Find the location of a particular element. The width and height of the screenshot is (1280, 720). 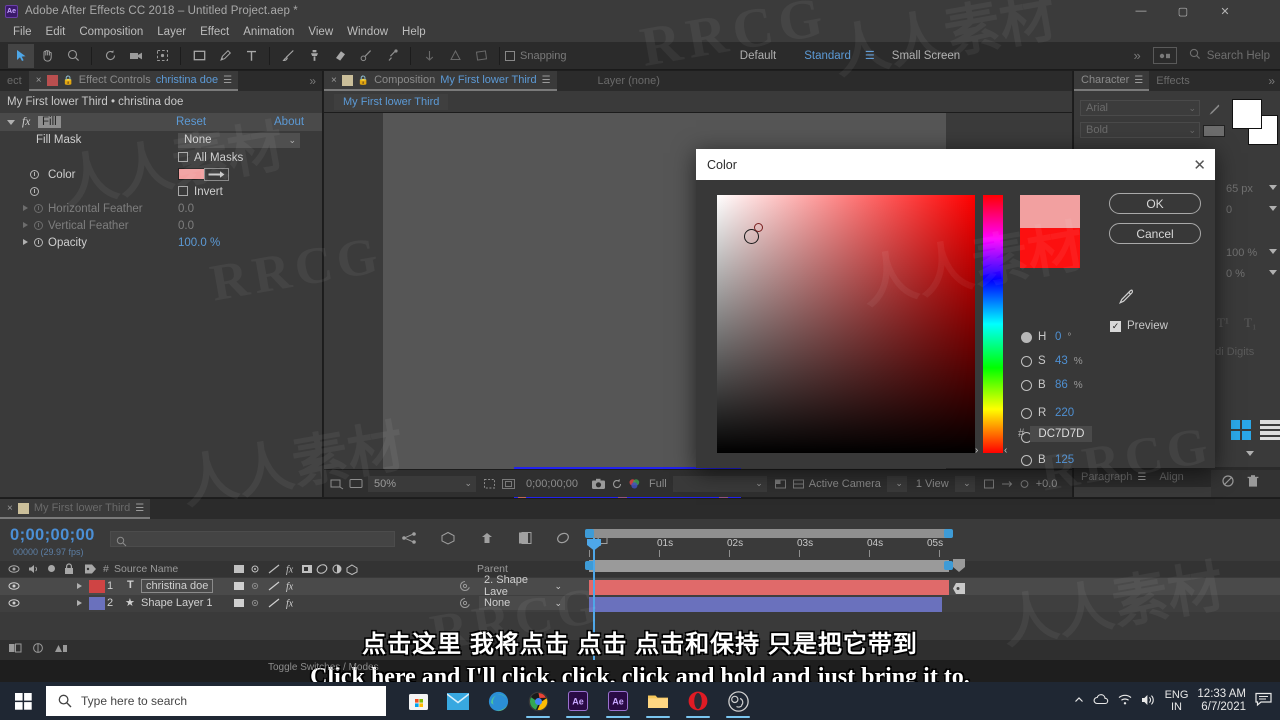

rotation-tool-icon is located at coordinates (110, 56).